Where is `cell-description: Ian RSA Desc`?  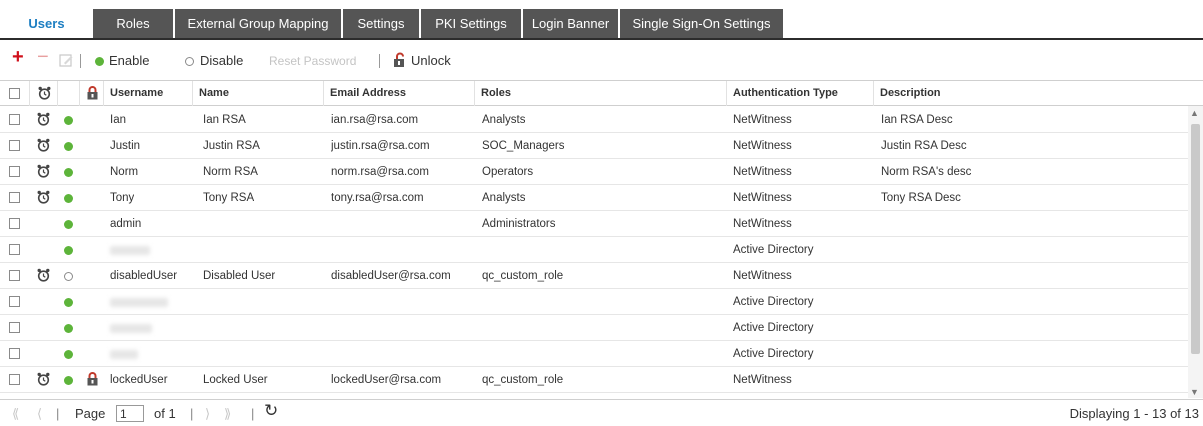 cell-description: Ian RSA Desc is located at coordinates (917, 120).